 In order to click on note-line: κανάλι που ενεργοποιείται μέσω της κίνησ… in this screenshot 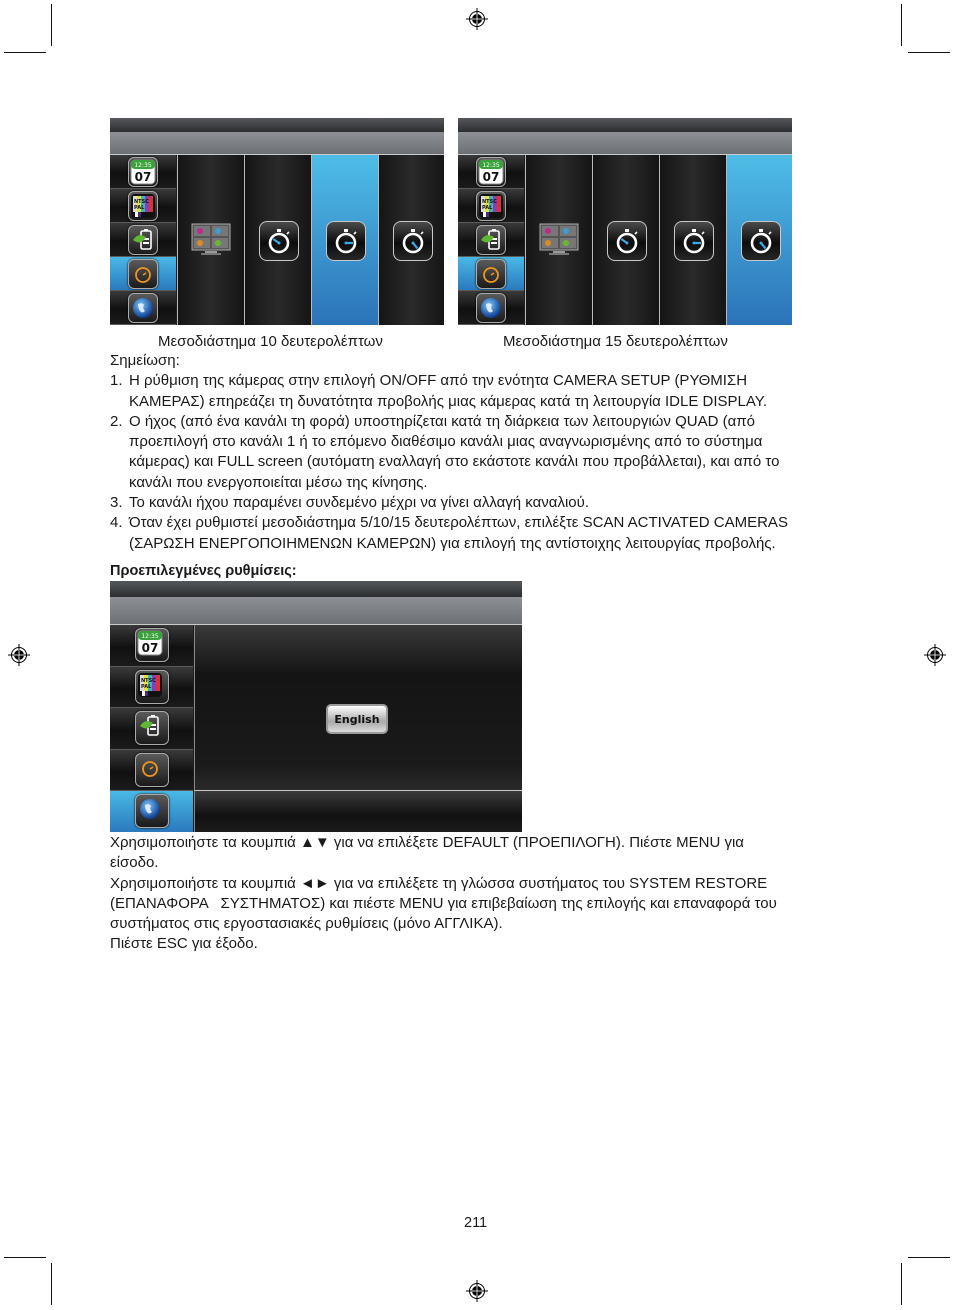, I will do `click(278, 482)`.